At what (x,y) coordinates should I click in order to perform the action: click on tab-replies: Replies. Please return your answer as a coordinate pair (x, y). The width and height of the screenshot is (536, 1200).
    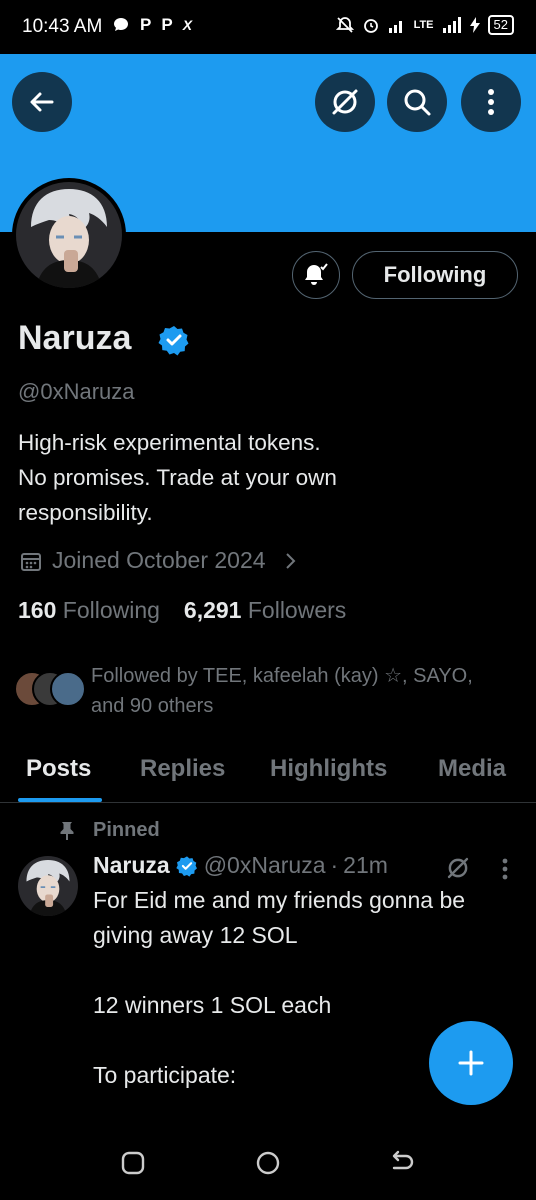
    Looking at the image, I should click on (182, 769).